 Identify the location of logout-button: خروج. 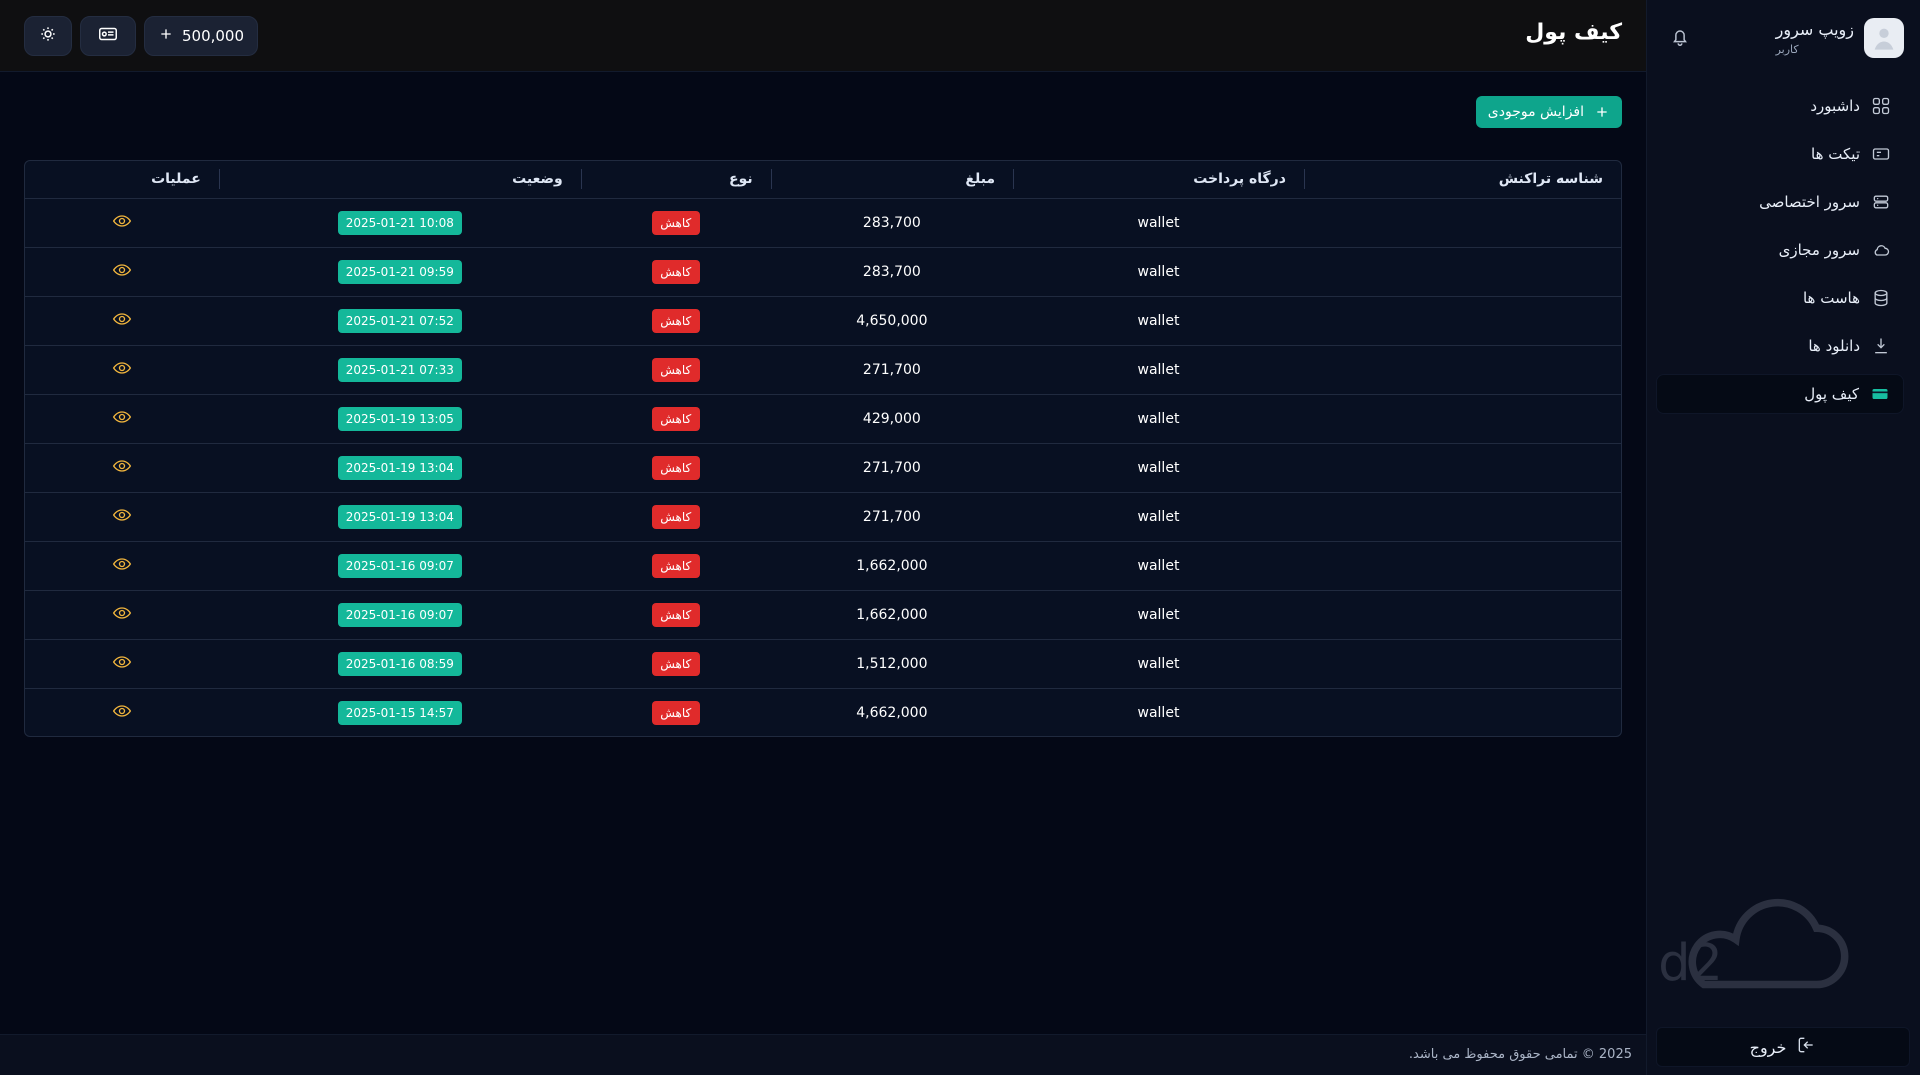
(1783, 1047).